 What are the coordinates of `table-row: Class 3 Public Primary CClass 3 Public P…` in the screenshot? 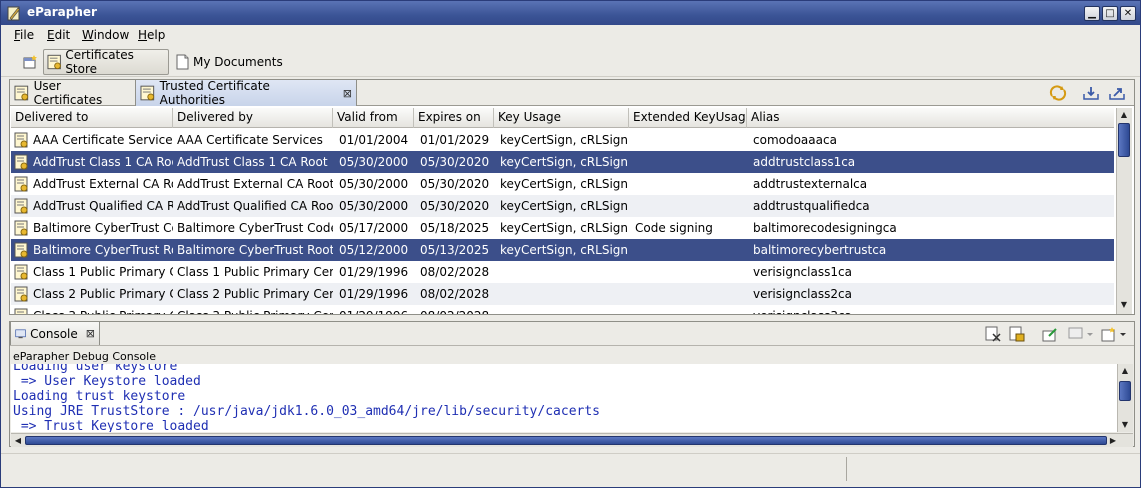 It's located at (562, 309).